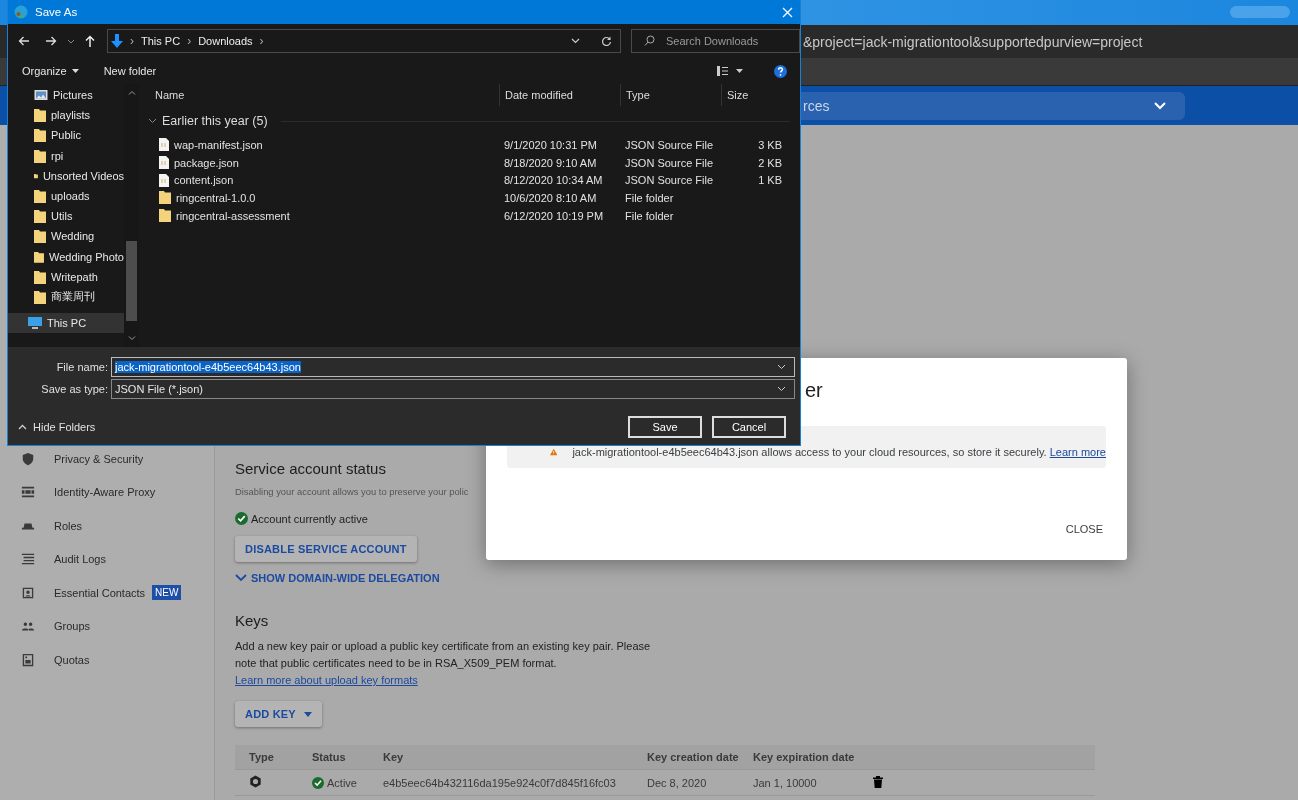  I want to click on table-cell-text: e4b5eec64b432116da195e924c0f7d845f16fc03, so click(500, 782).